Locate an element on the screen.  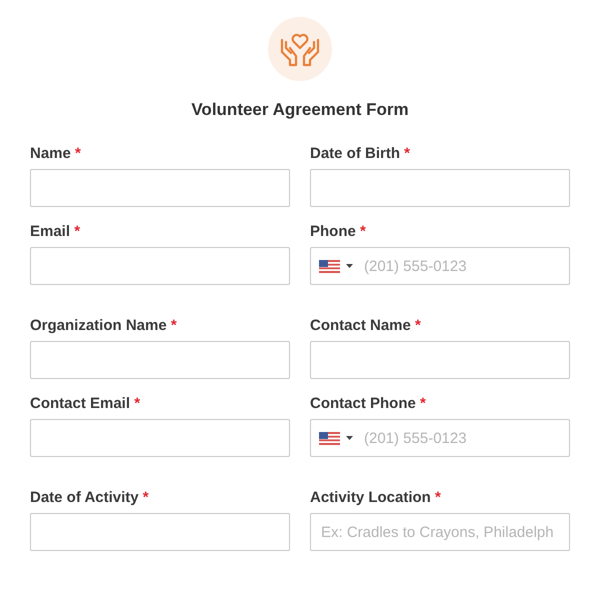
field-label: Contact Phone * is located at coordinates (368, 404).